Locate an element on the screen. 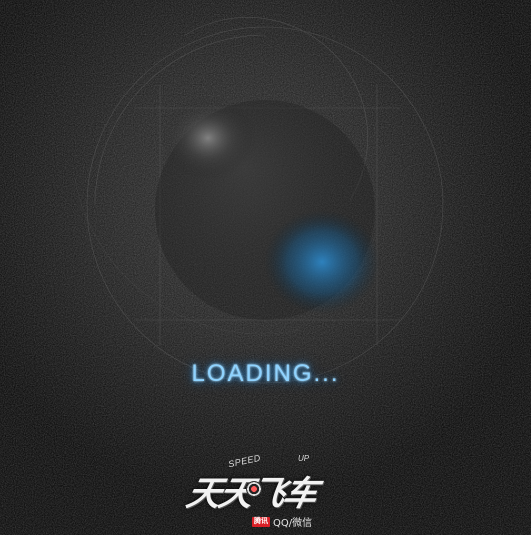  game-logo: SPEED UP 天天飞车 腾讯 QQ/微信 is located at coordinates (265, 491).